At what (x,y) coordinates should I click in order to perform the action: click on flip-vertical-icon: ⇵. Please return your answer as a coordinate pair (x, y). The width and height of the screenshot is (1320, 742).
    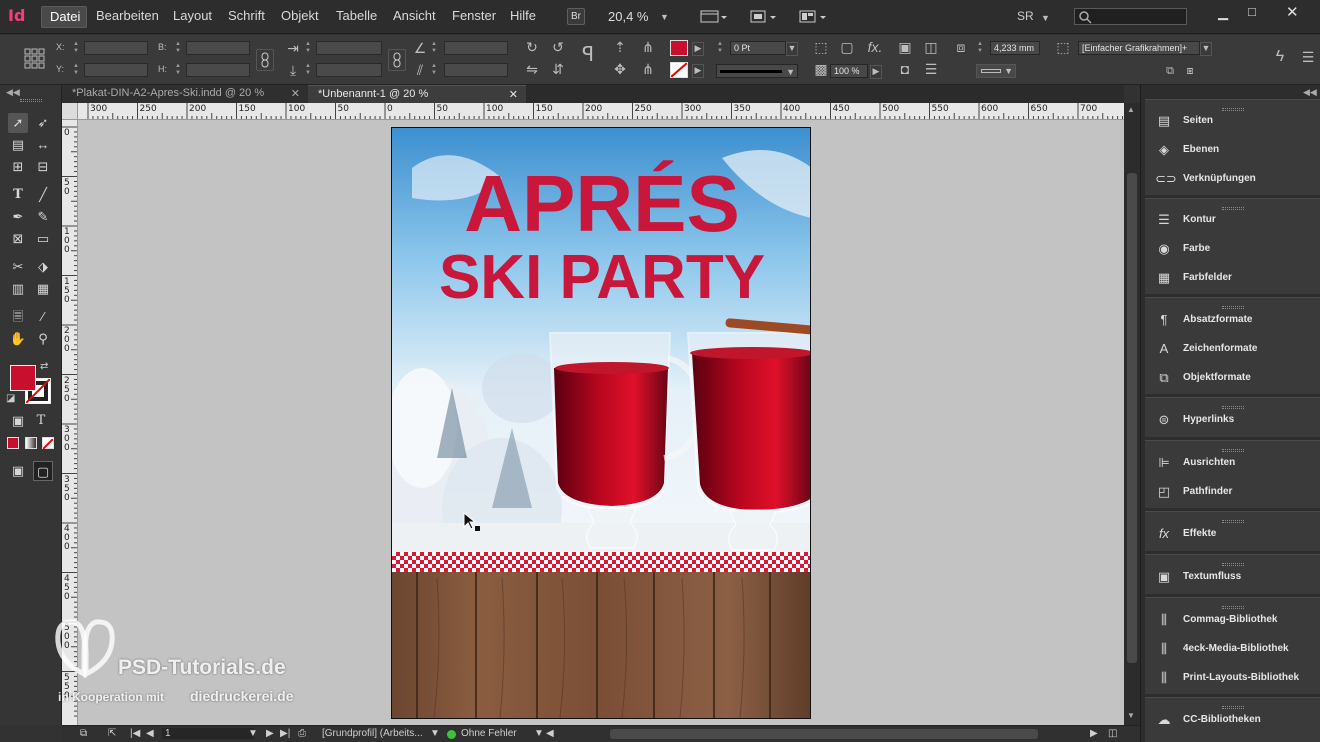
    Looking at the image, I should click on (558, 69).